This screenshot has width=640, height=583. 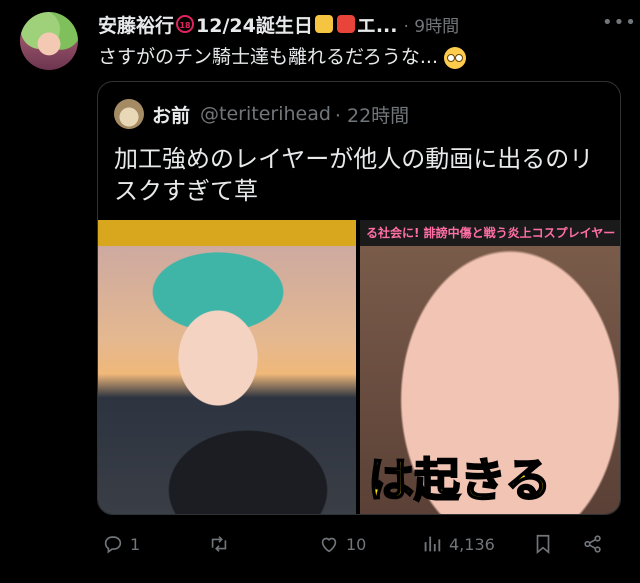 I want to click on quoted-post-text: 加工強めのレイヤーが他人の動画に出るのリスクすぎて草, so click(x=354, y=175).